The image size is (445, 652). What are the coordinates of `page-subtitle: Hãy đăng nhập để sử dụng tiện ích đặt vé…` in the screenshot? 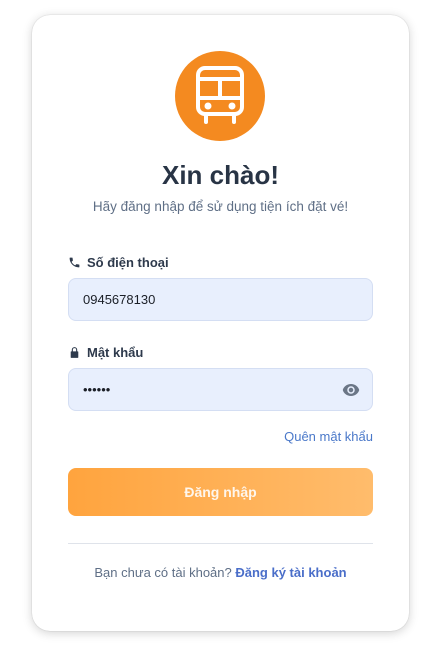 It's located at (220, 206).